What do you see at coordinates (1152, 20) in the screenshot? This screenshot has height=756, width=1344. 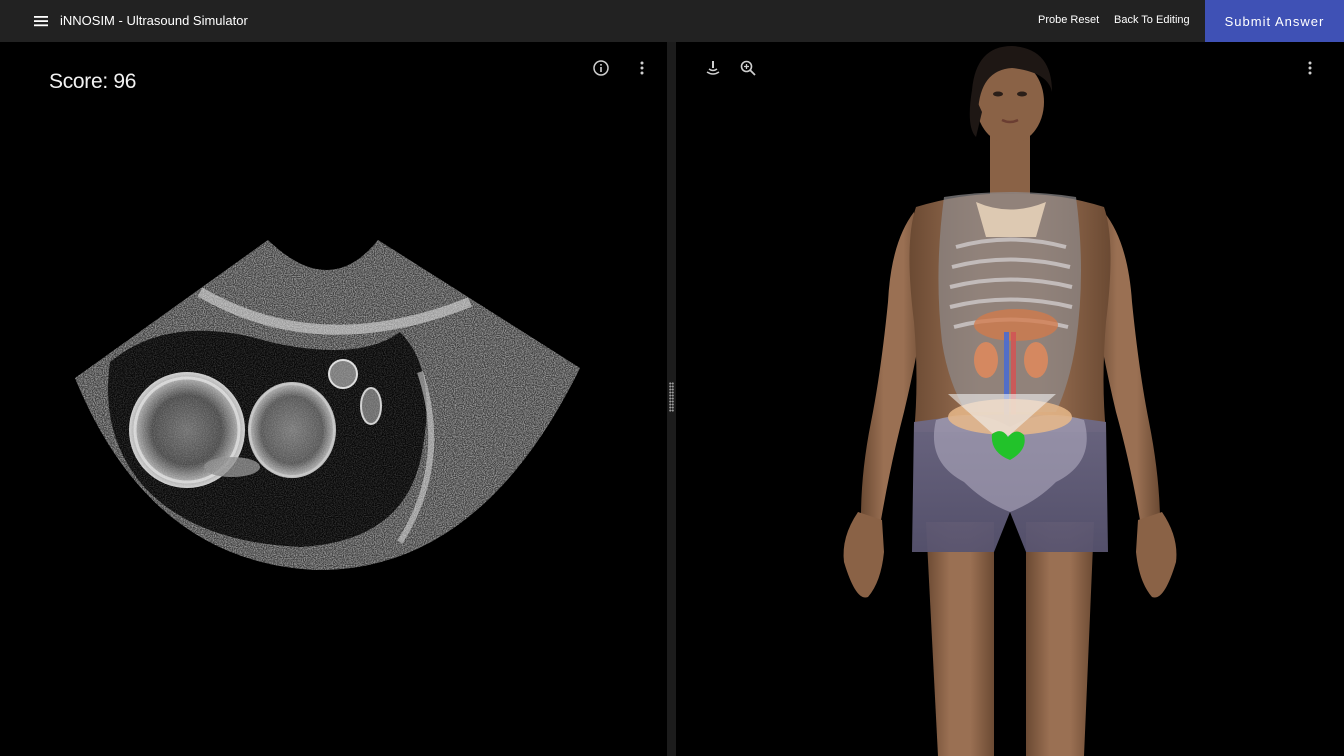 I see `back-to-editing-button: Back To Editing` at bounding box center [1152, 20].